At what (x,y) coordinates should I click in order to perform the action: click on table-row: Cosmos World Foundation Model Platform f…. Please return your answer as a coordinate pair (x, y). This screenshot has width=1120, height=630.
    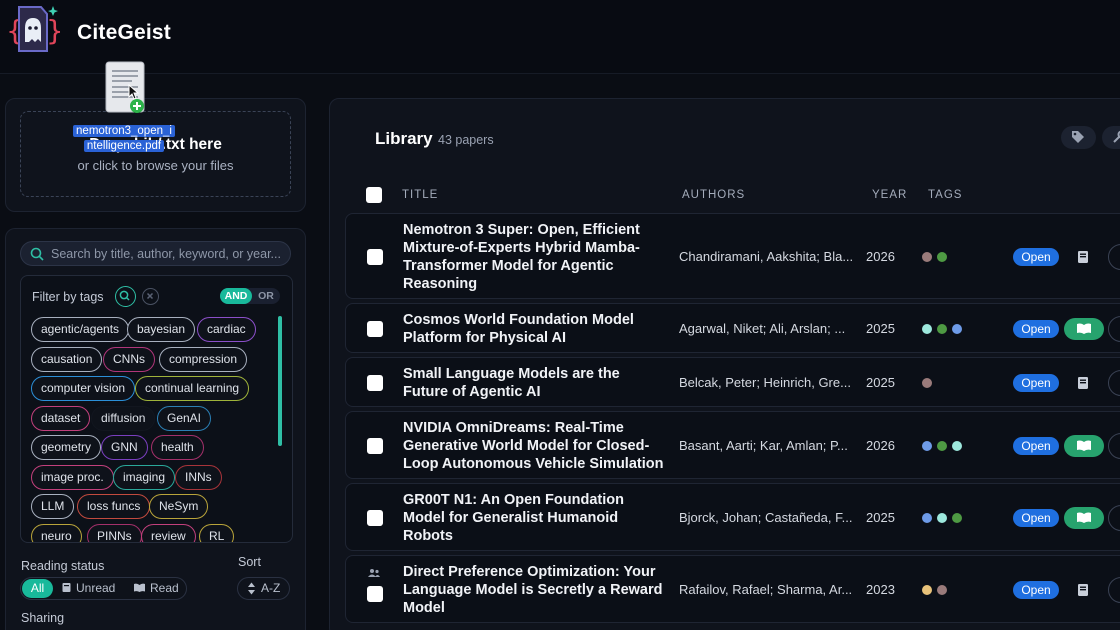
    Looking at the image, I should click on (732, 328).